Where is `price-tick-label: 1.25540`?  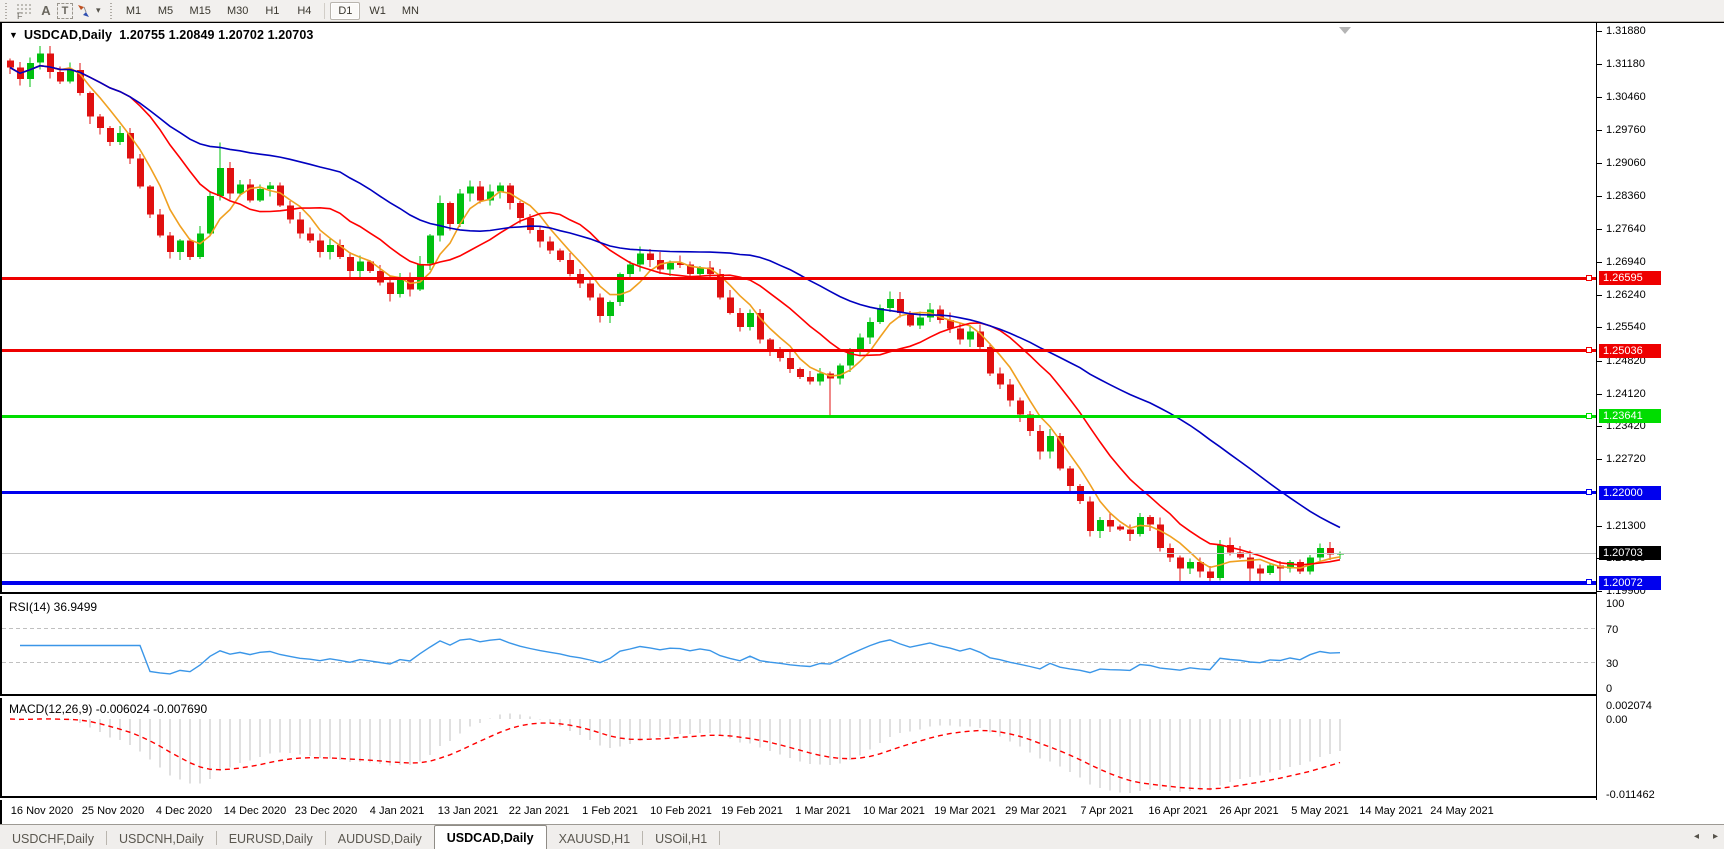
price-tick-label: 1.25540 is located at coordinates (1626, 327).